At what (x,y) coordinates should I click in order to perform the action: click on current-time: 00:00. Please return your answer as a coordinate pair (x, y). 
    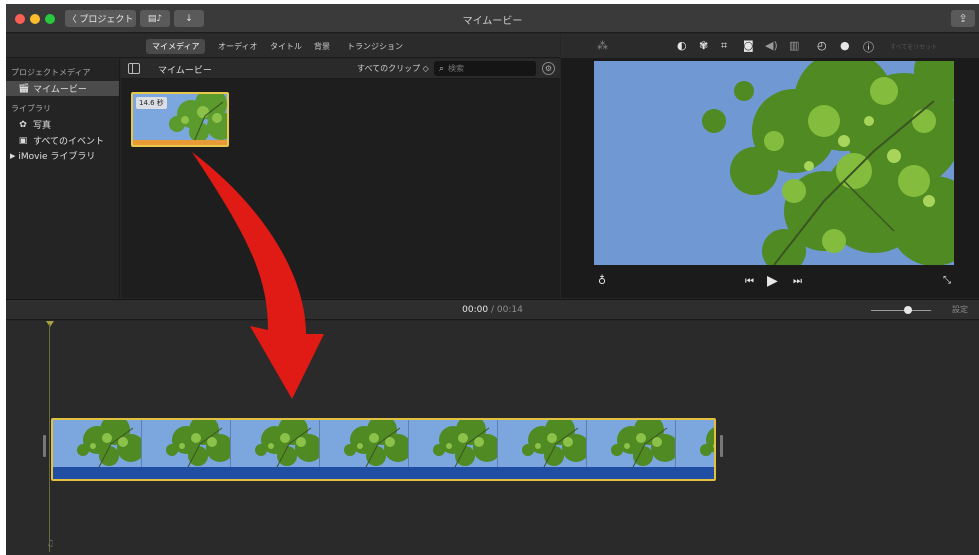
    Looking at the image, I should click on (475, 310).